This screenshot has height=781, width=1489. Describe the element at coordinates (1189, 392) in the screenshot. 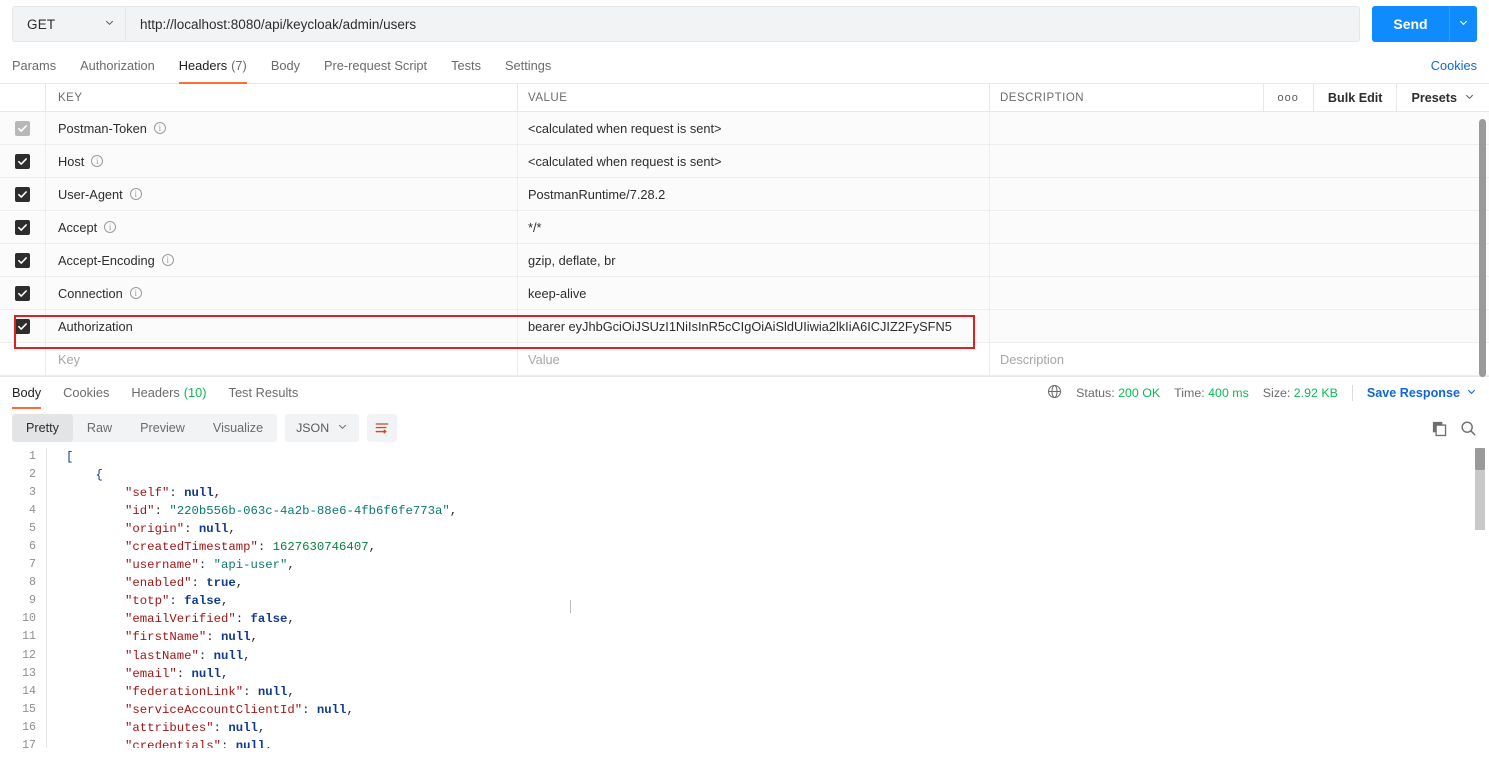

I see `time-label: Time:` at that location.